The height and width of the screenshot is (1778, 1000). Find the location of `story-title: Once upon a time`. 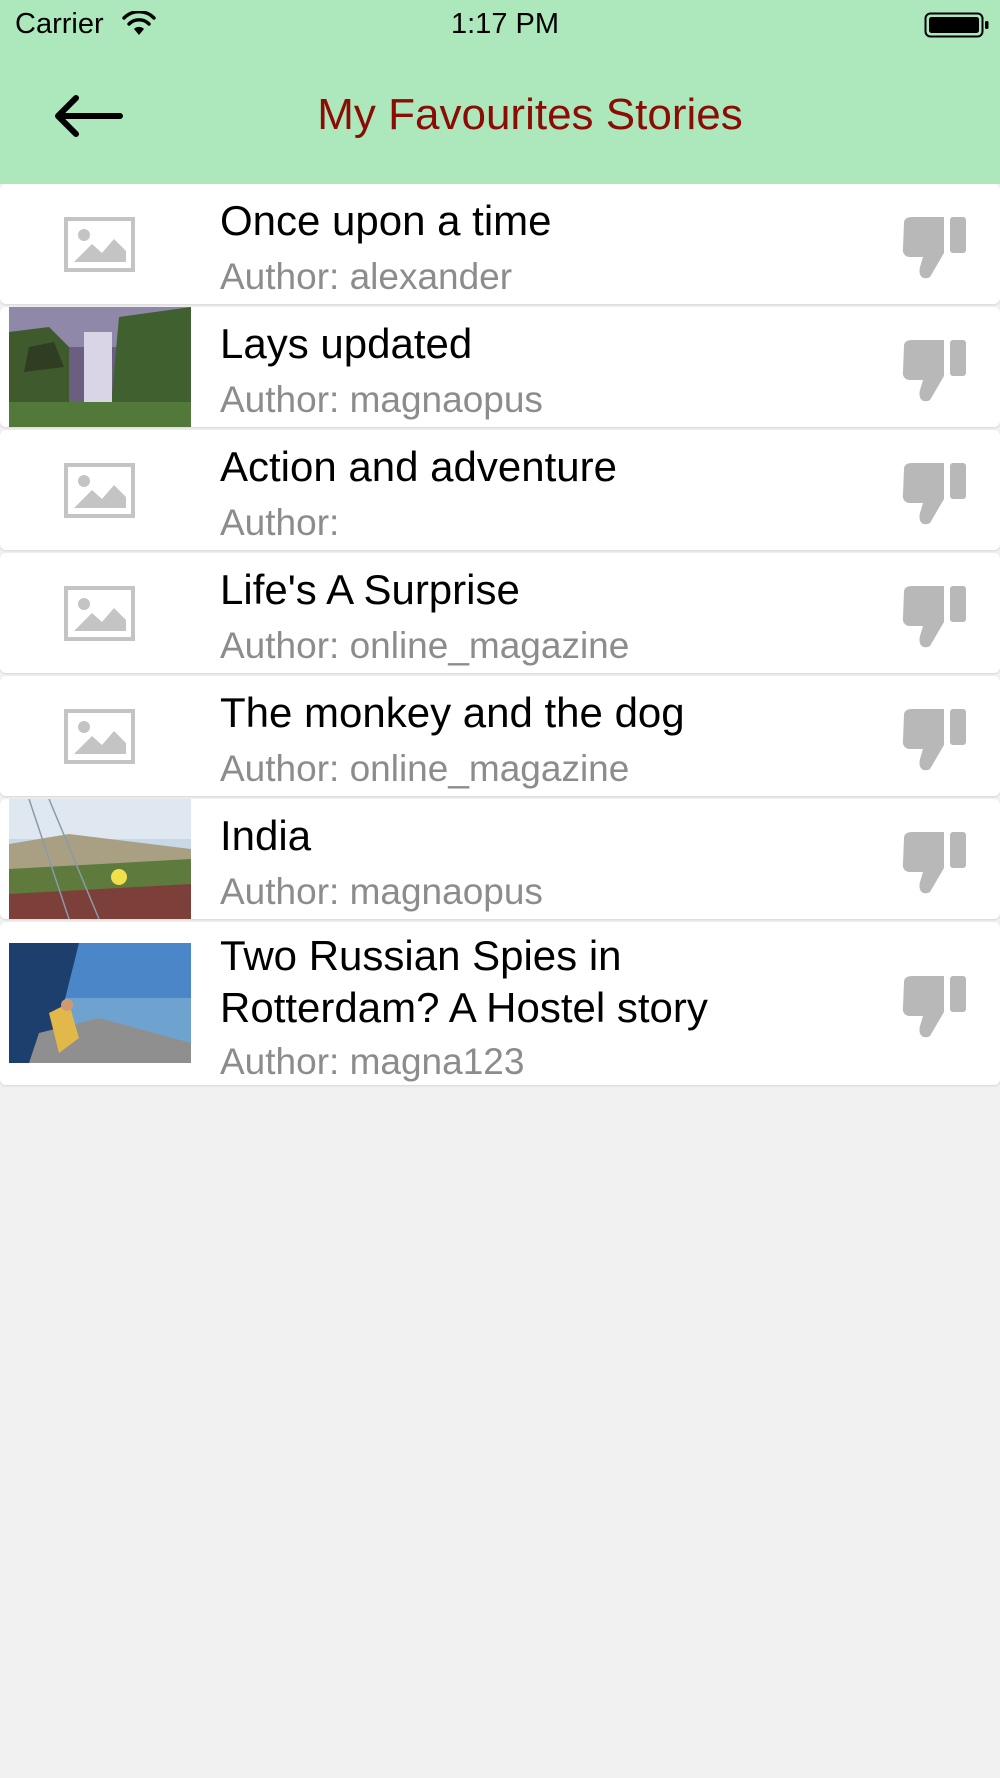

story-title: Once upon a time is located at coordinates (386, 220).